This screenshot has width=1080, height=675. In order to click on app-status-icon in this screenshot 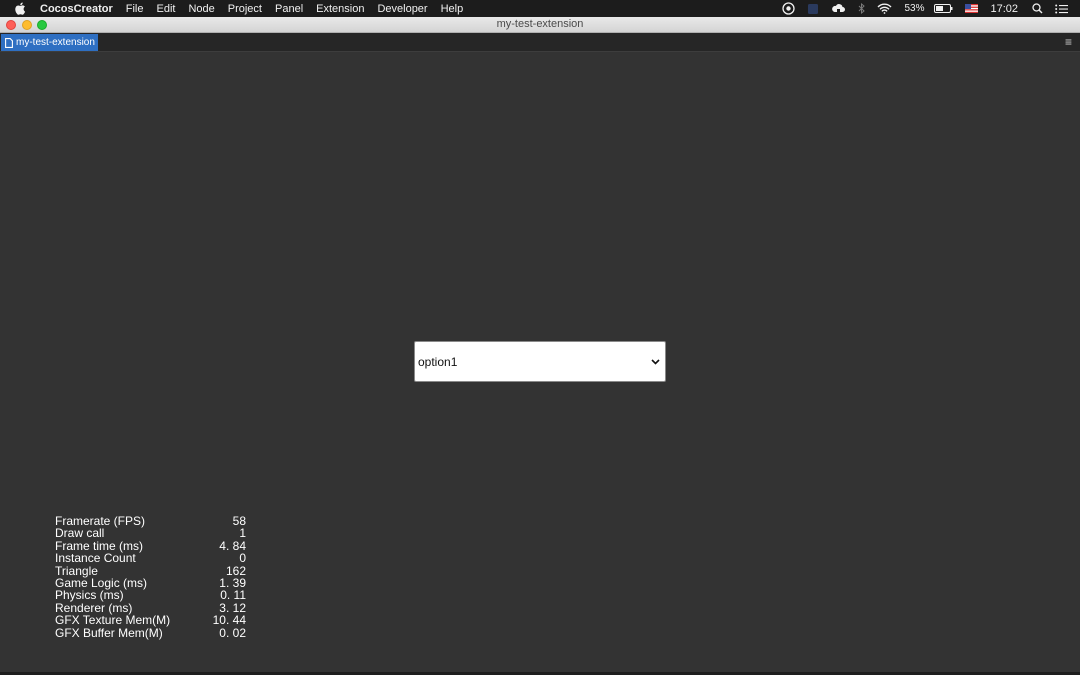, I will do `click(813, 9)`.